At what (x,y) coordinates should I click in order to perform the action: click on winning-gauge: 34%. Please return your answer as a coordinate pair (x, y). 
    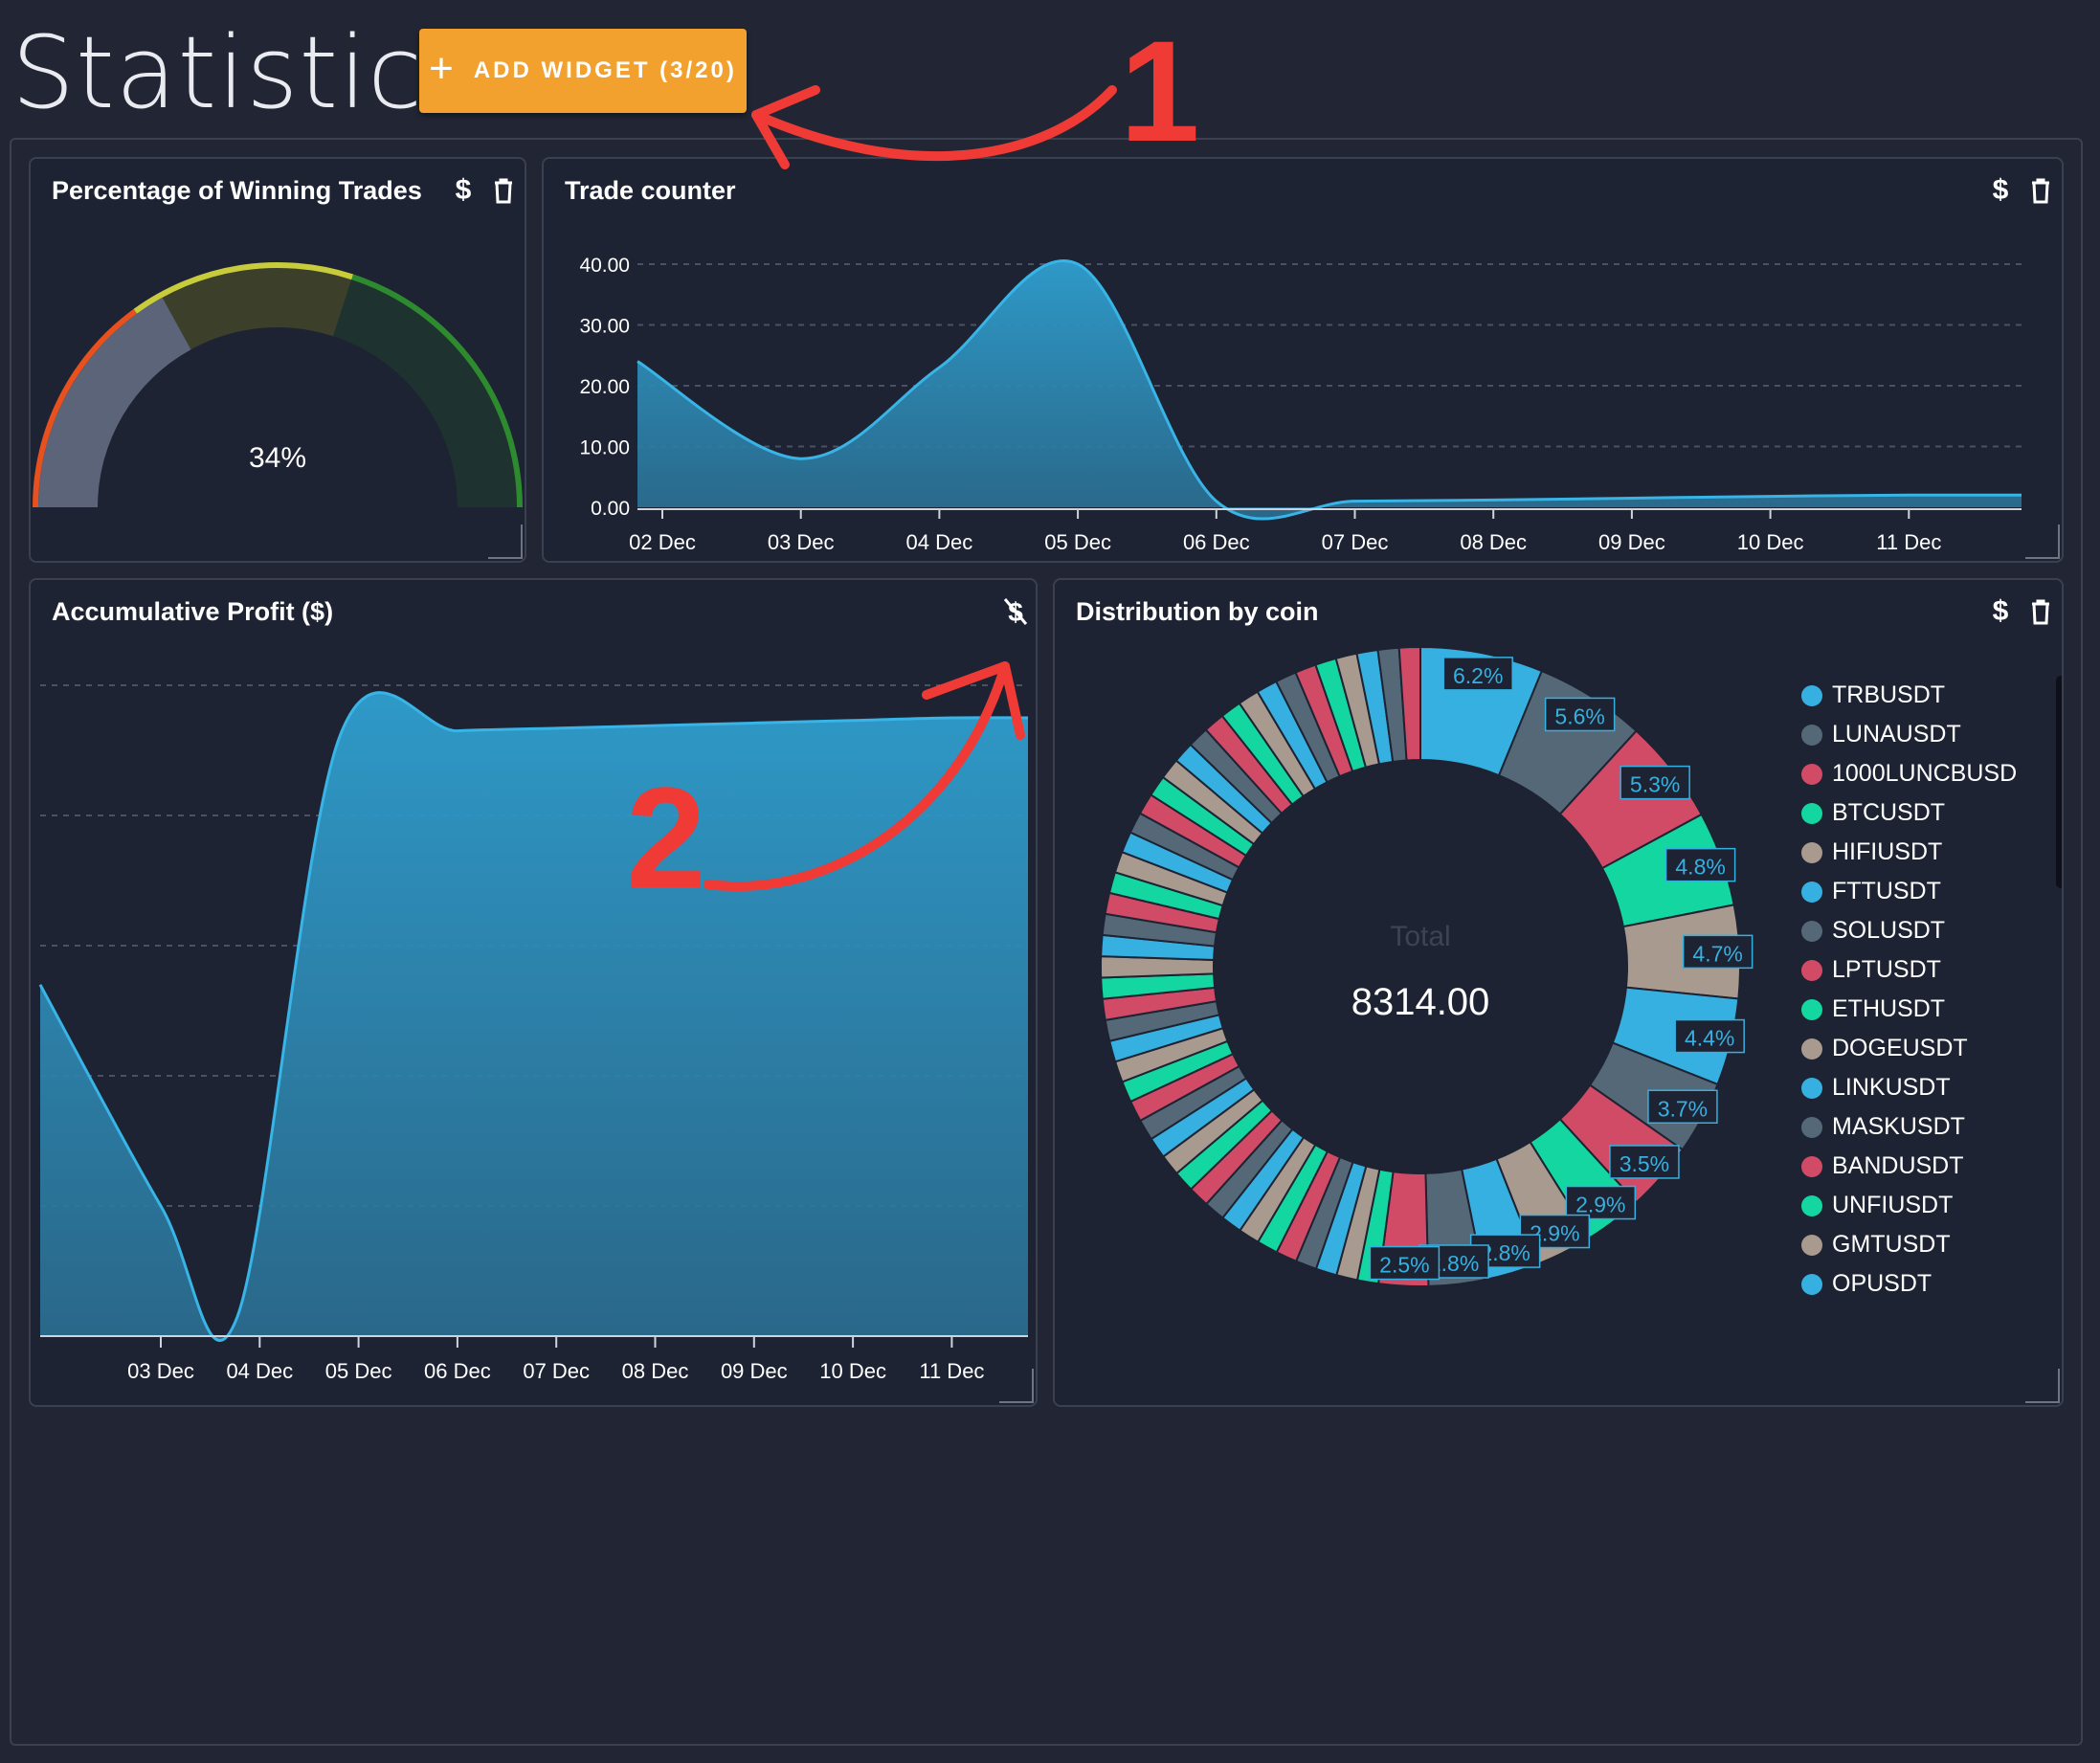
    Looking at the image, I should click on (278, 384).